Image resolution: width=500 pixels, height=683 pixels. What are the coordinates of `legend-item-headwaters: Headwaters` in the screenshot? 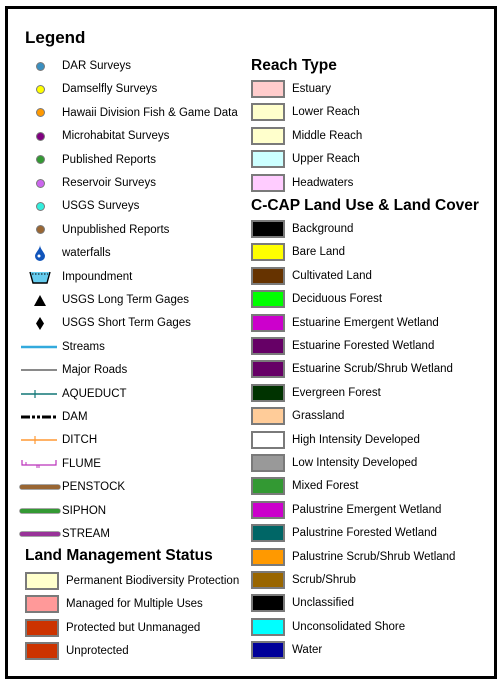 It's located at (302, 183).